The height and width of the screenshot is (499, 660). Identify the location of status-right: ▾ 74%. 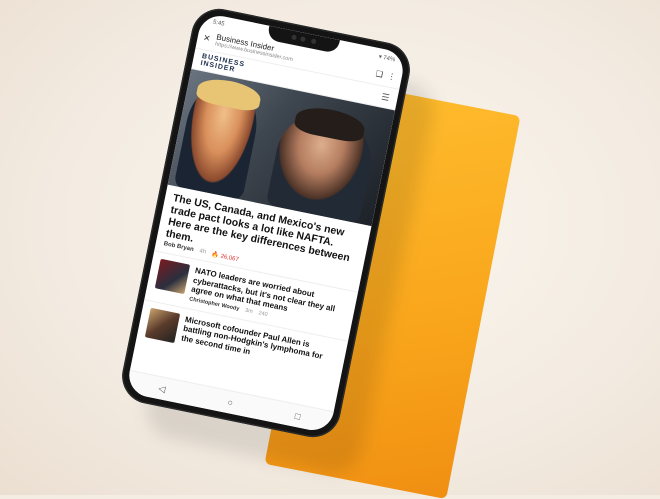
(387, 58).